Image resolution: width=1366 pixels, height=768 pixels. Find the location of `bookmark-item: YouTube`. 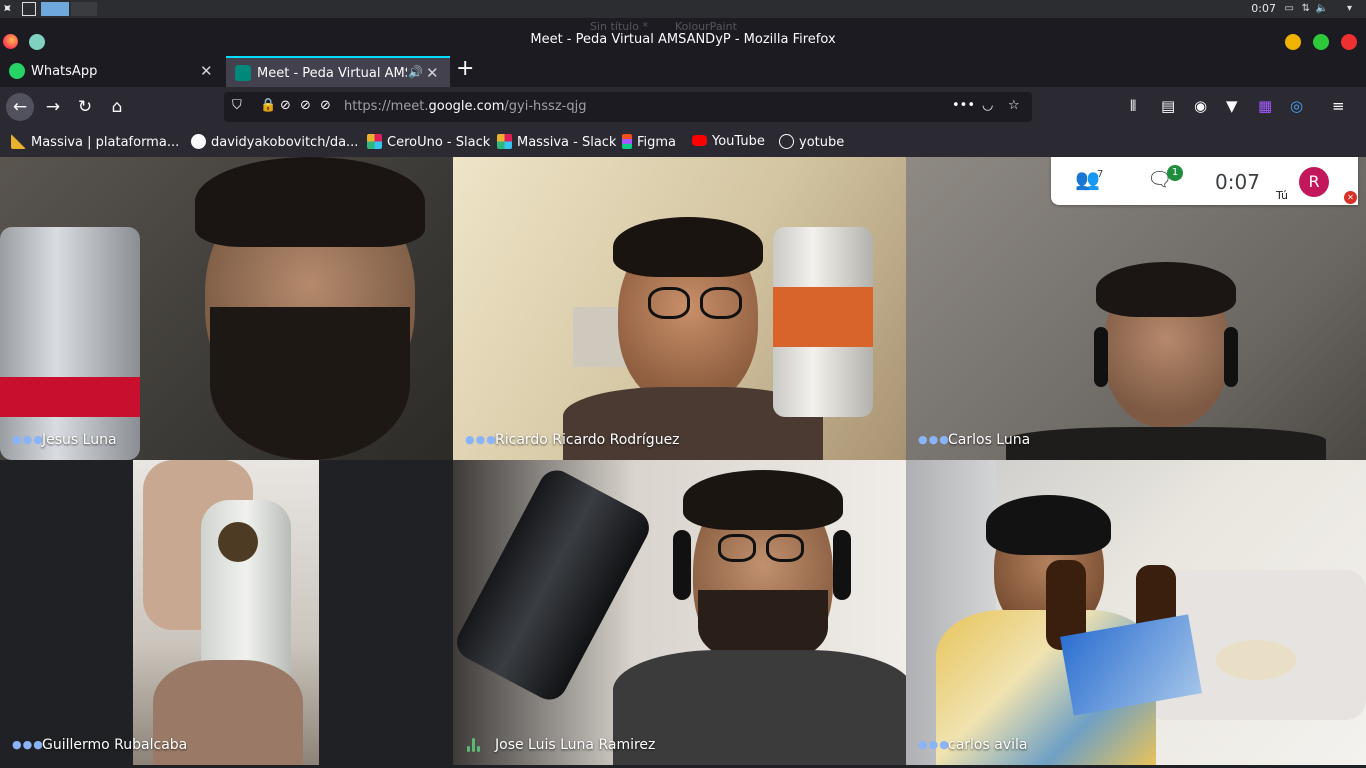

bookmark-item: YouTube is located at coordinates (728, 141).